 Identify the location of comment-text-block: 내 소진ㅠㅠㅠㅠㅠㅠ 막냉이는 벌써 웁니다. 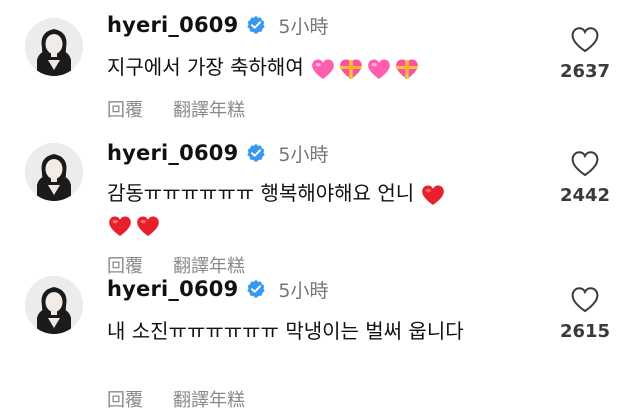
(319, 331).